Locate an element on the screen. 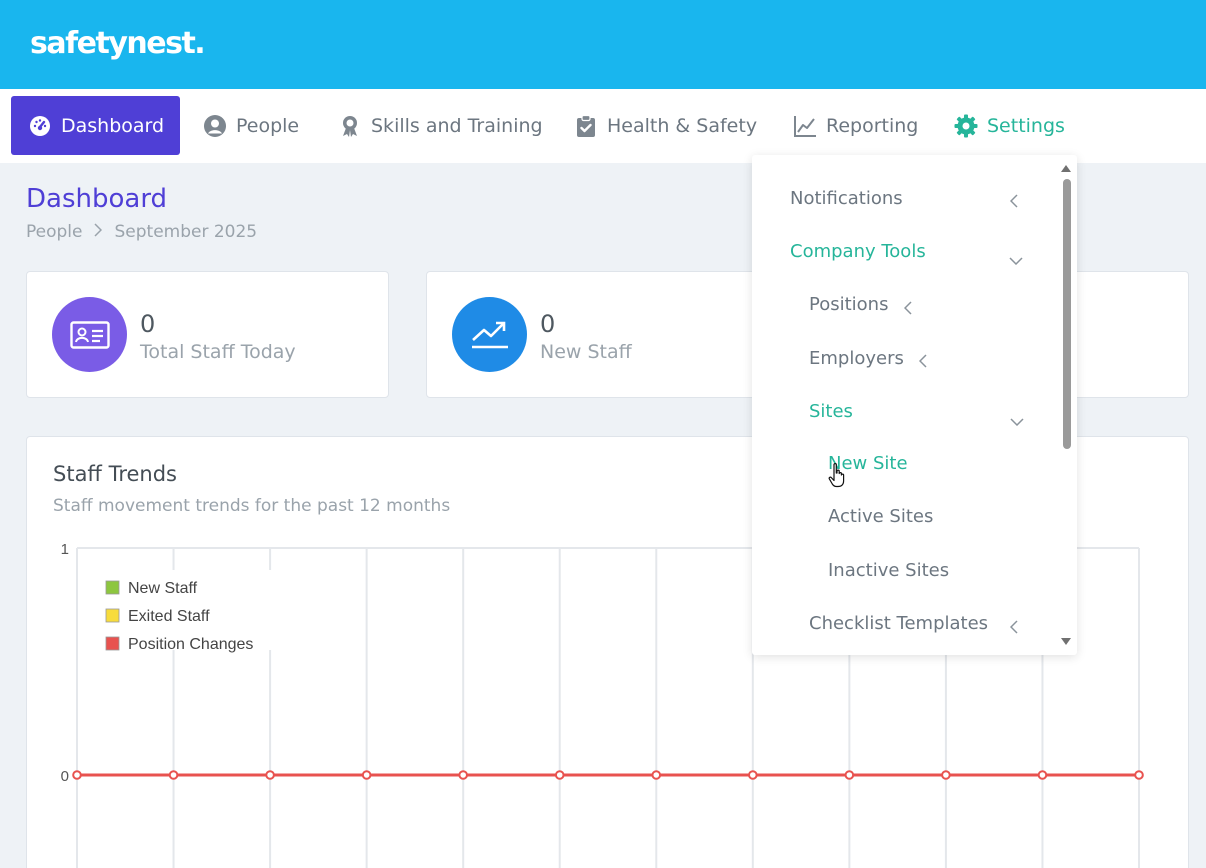  trending-up-icon is located at coordinates (489, 334).